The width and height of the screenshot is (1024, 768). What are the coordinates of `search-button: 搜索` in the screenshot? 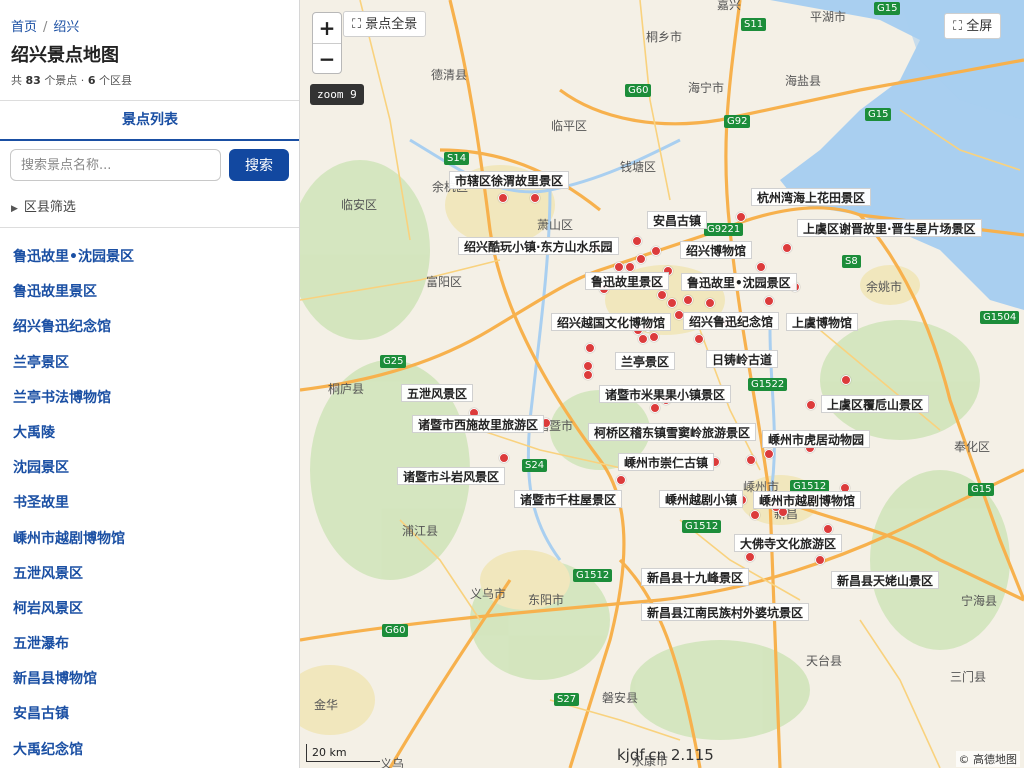 It's located at (259, 165).